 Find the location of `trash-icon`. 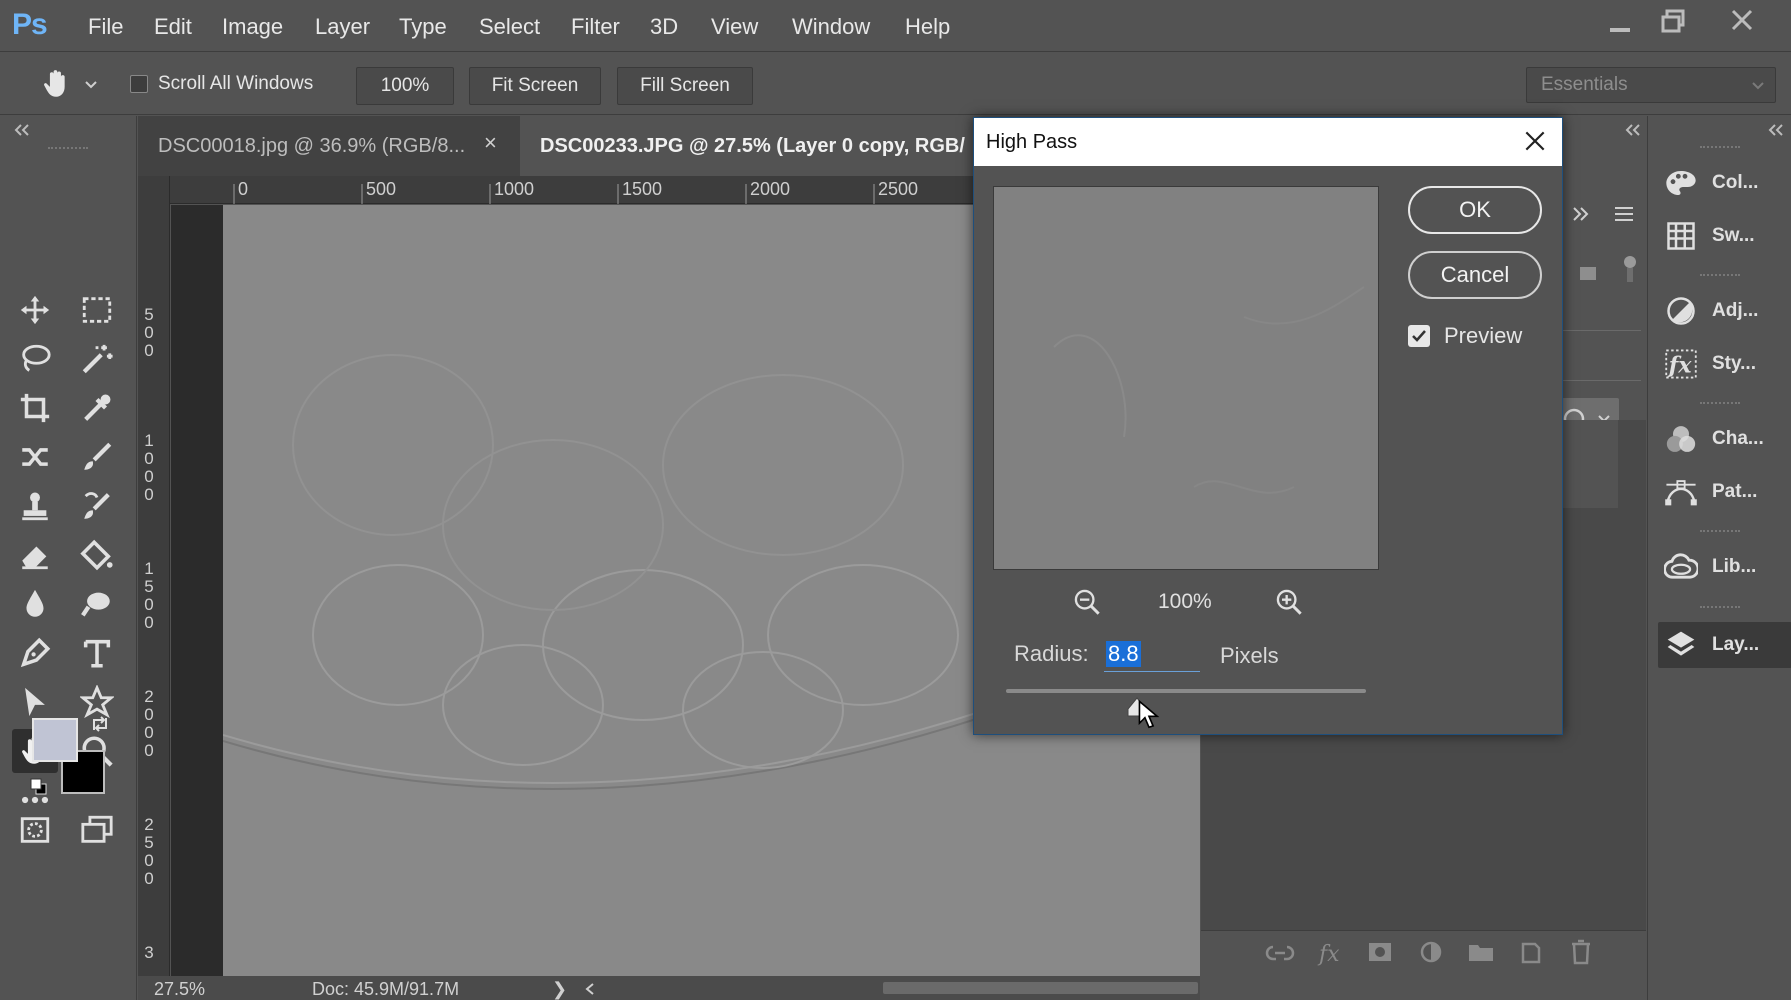

trash-icon is located at coordinates (1581, 952).